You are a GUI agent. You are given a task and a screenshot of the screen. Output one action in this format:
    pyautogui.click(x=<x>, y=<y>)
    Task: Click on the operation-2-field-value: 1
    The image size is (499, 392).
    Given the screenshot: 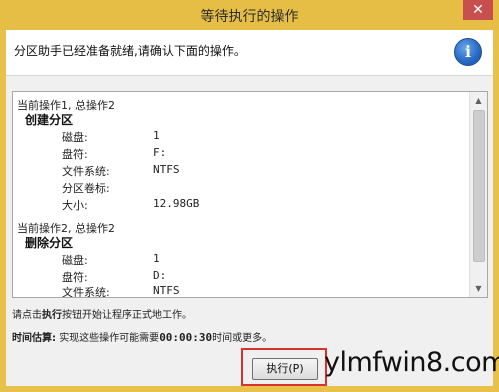 What is the action you would take?
    pyautogui.click(x=156, y=258)
    